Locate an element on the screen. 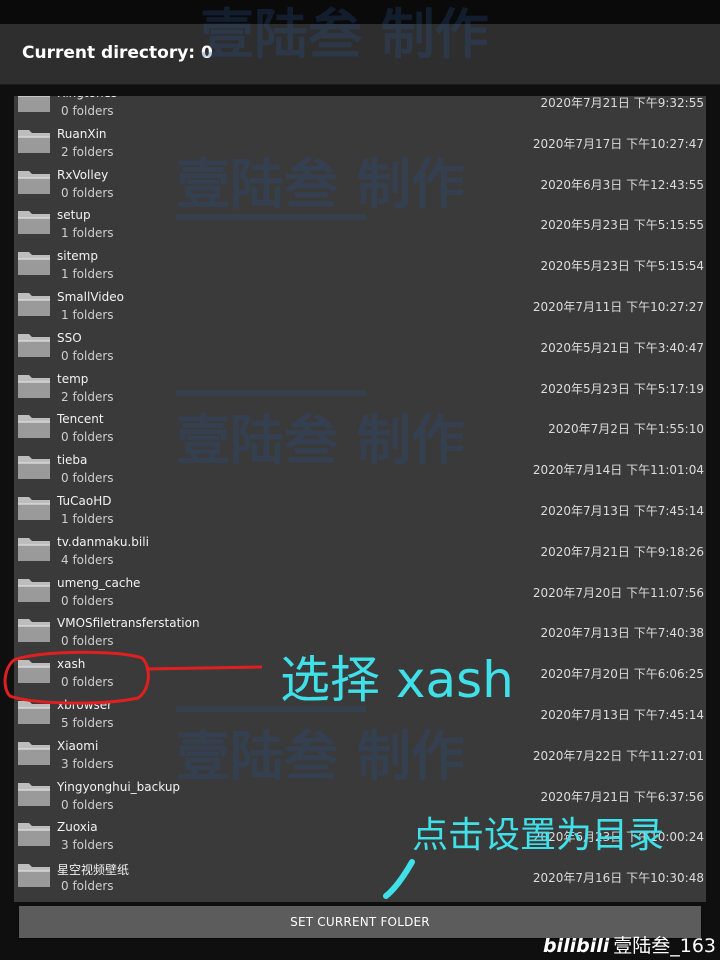  folder-date: 2020年7月14日 下午11:01:04 is located at coordinates (618, 470).